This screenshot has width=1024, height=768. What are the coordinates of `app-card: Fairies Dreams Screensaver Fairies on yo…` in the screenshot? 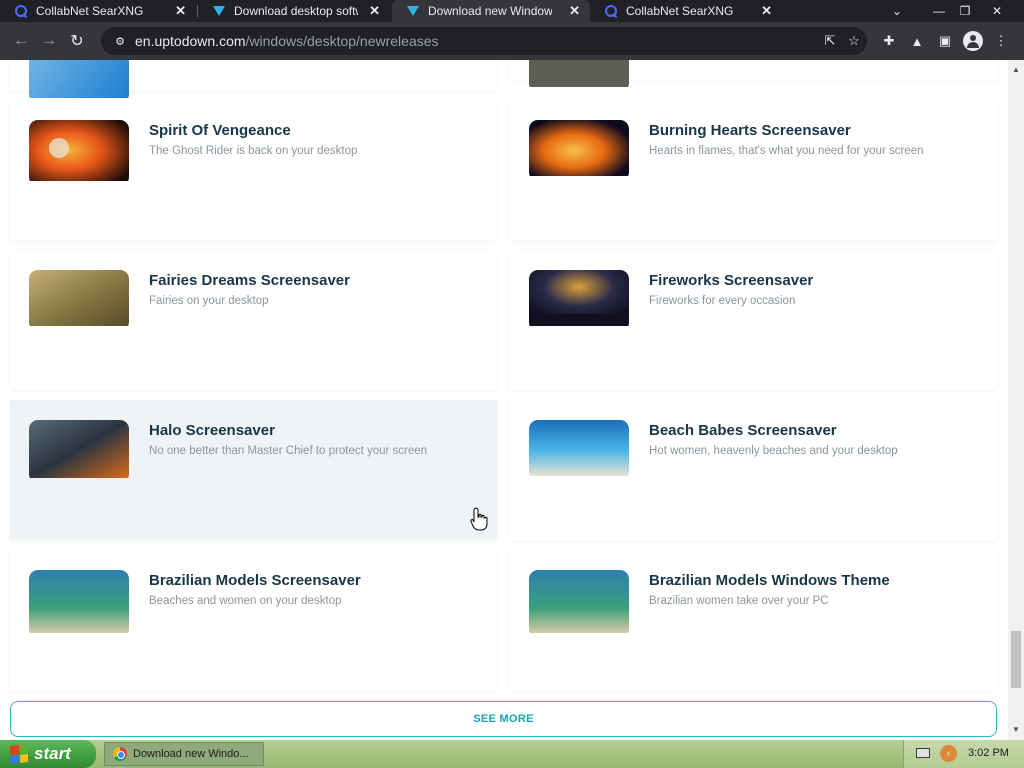 It's located at (253, 320).